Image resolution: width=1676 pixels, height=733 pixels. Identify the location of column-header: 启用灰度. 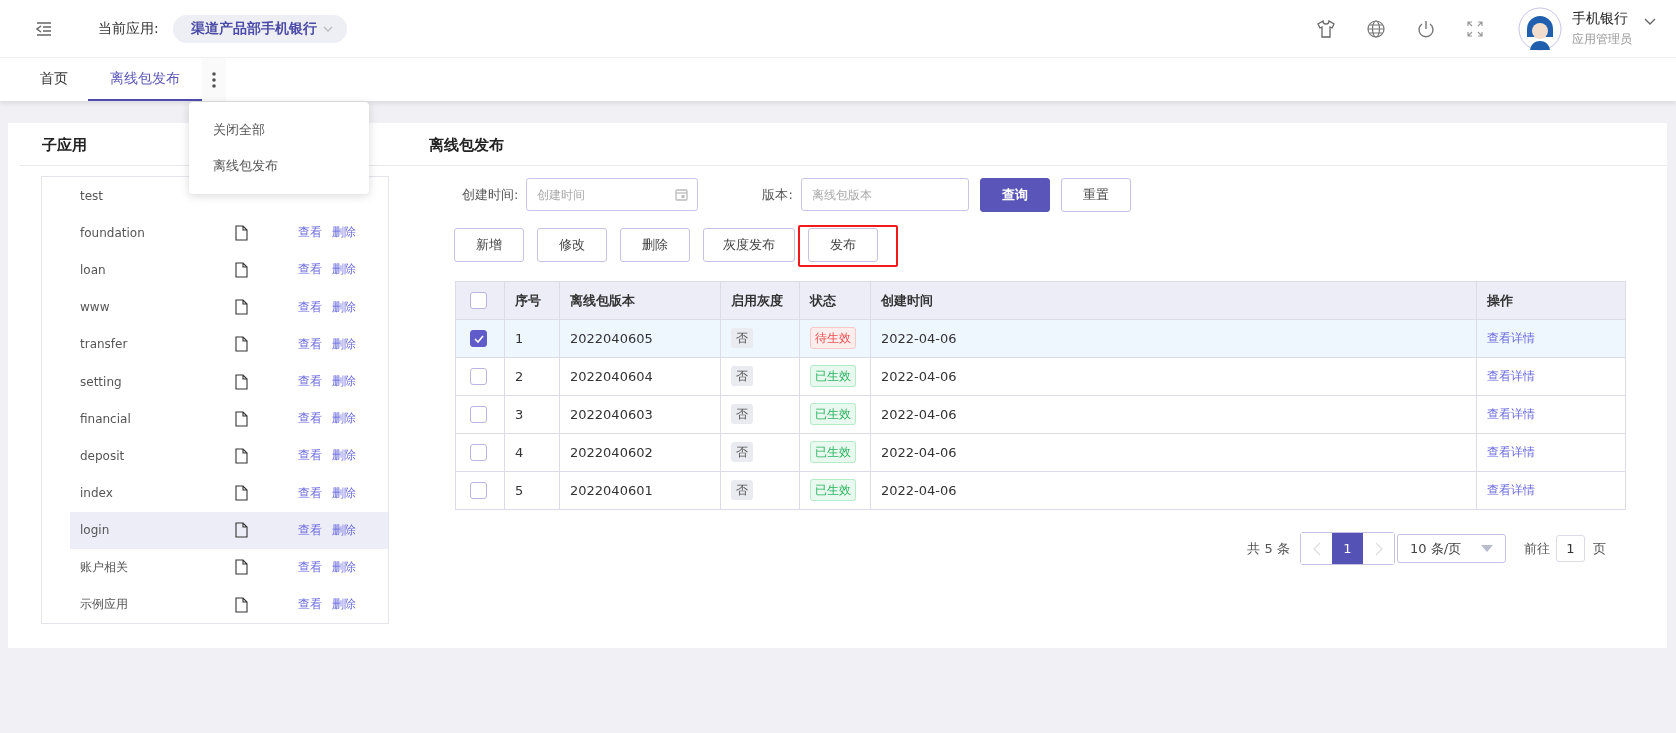
(760, 300).